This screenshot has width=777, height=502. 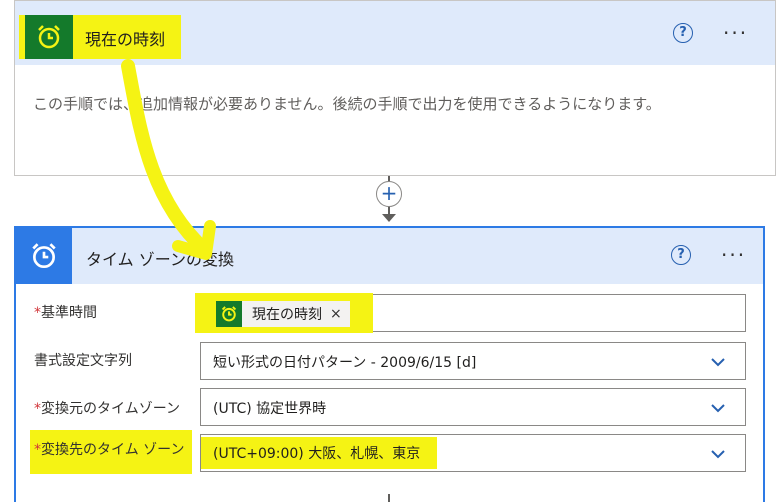 What do you see at coordinates (473, 453) in the screenshot?
I see `target-timezone-dropdown: (UTC+09:00) 大阪、札幌、東京` at bounding box center [473, 453].